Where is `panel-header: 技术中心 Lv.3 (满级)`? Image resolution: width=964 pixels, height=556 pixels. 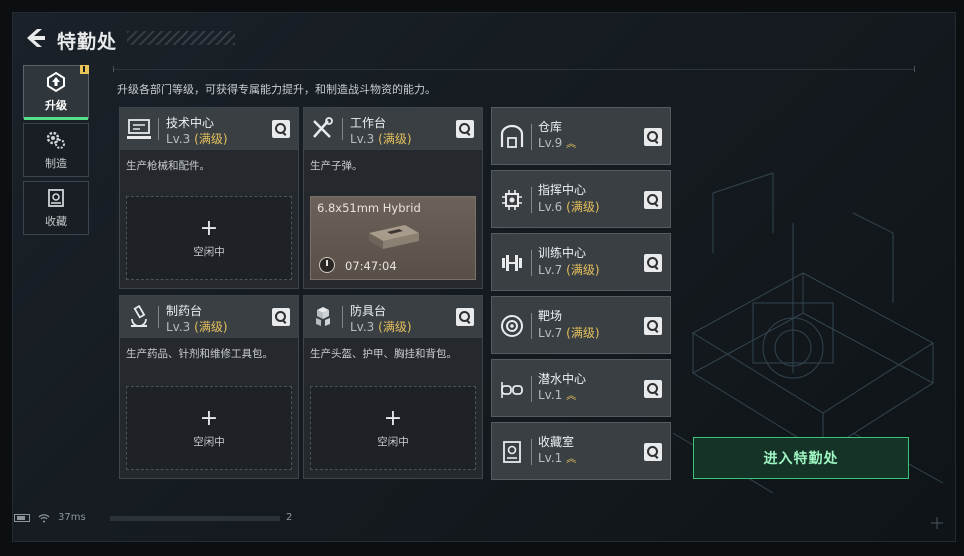
panel-header: 技术中心 Lv.3 (满级) is located at coordinates (209, 129).